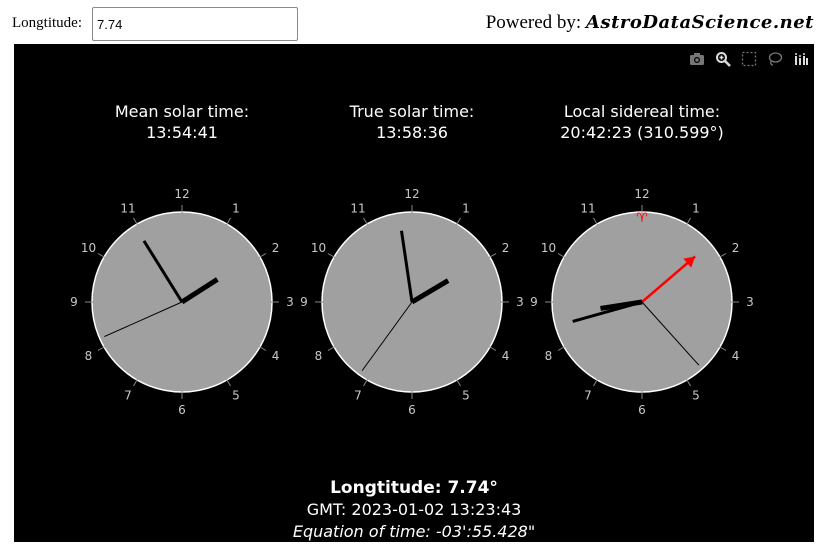 This screenshot has width=828, height=554. I want to click on brand-name: AstroDataScience.net, so click(700, 22).